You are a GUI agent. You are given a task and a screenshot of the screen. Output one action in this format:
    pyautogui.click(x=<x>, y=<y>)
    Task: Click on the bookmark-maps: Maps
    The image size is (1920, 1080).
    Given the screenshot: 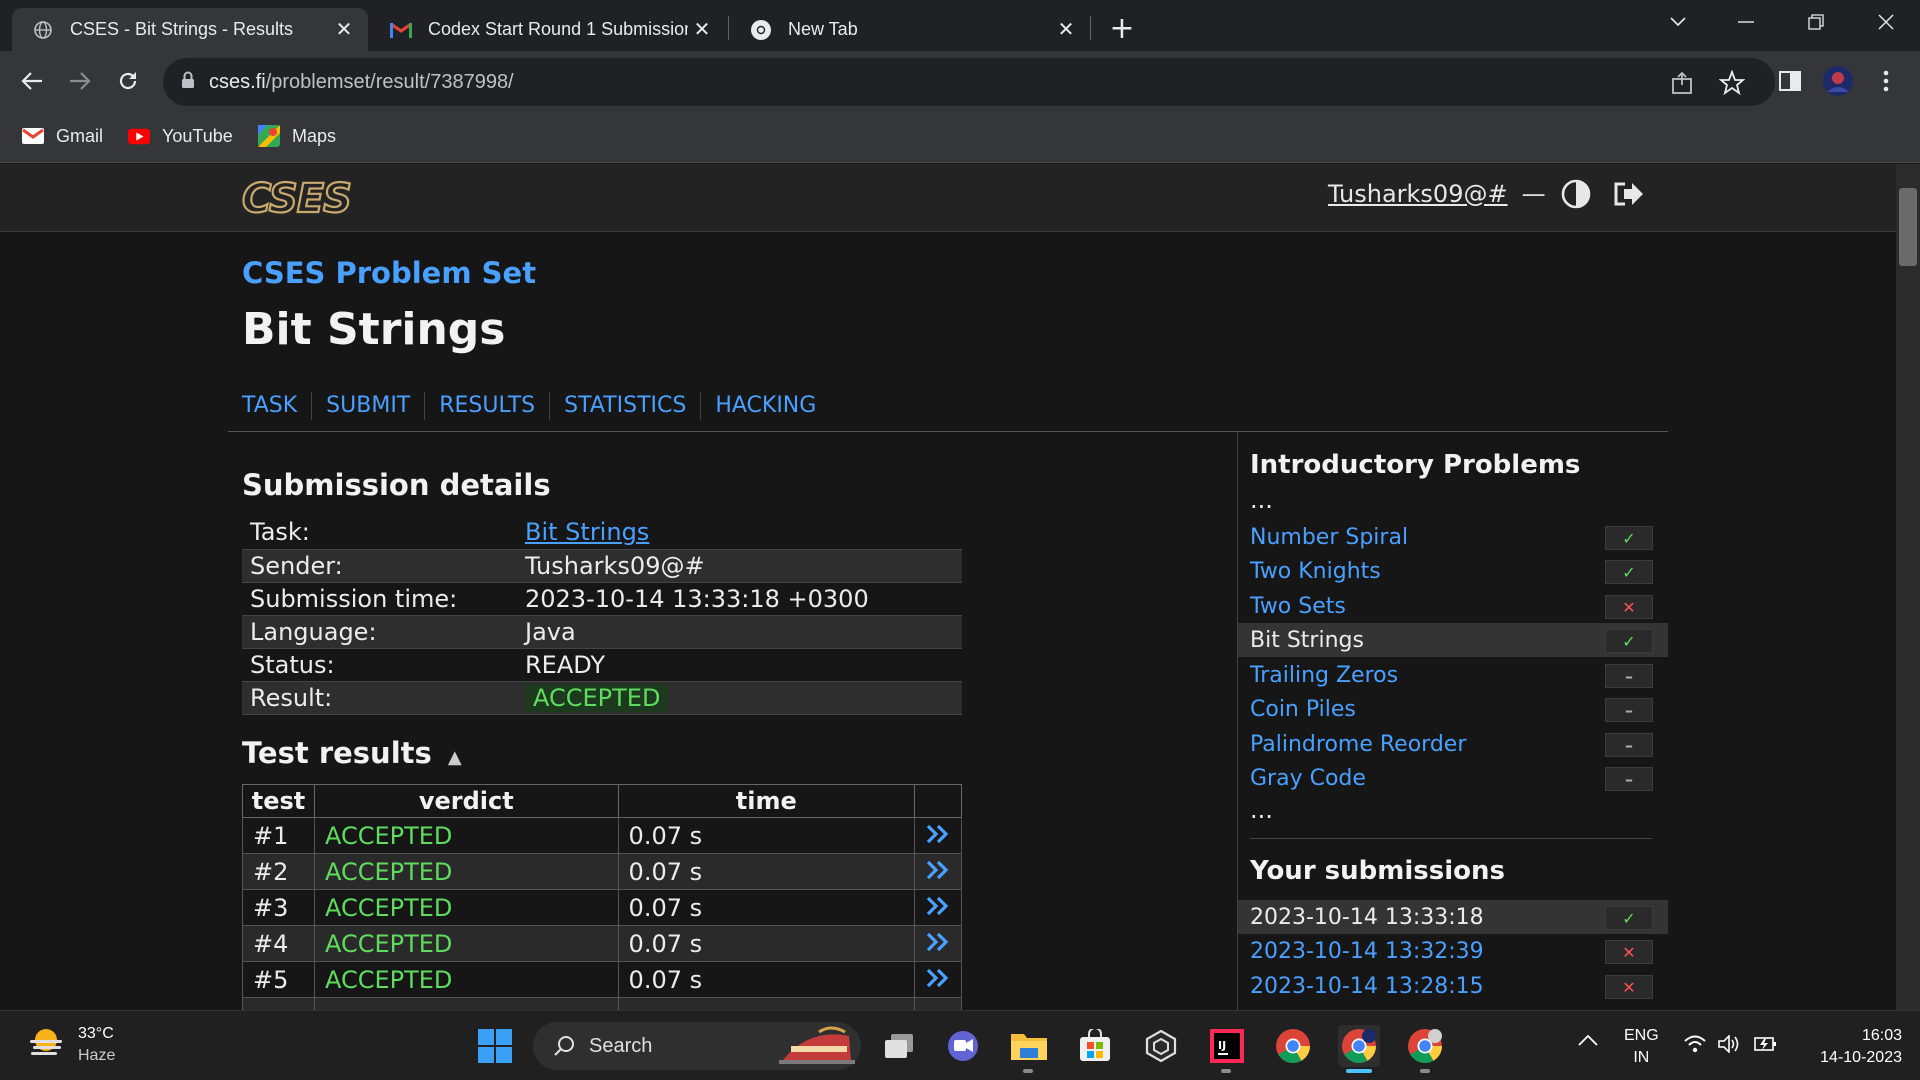 What is the action you would take?
    pyautogui.click(x=297, y=136)
    